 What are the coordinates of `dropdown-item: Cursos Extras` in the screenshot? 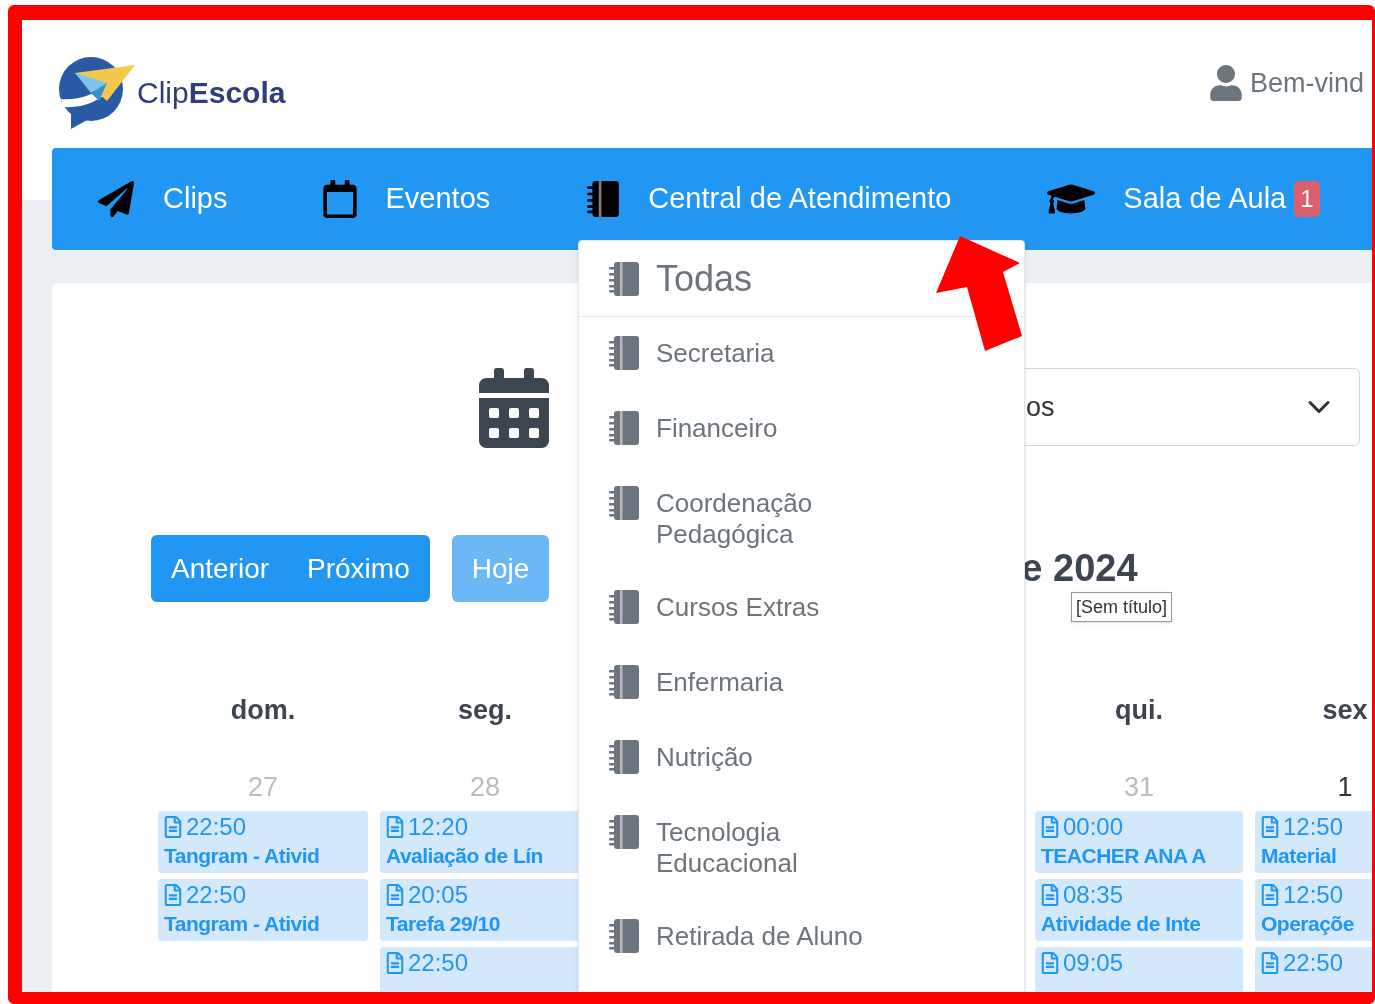 It's located at (801, 608).